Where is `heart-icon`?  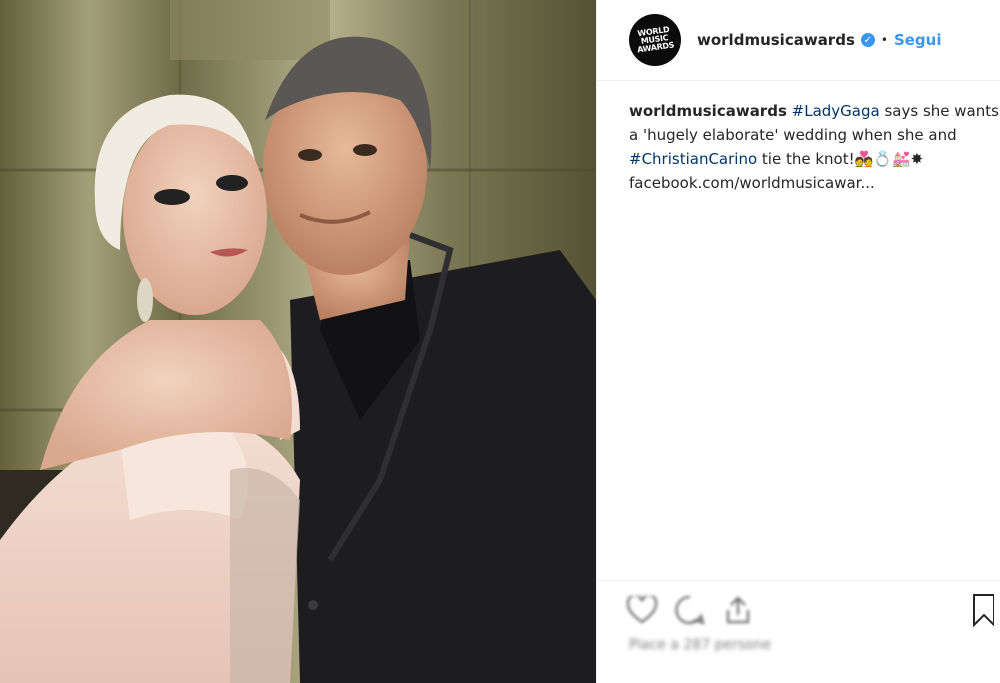 heart-icon is located at coordinates (642, 610).